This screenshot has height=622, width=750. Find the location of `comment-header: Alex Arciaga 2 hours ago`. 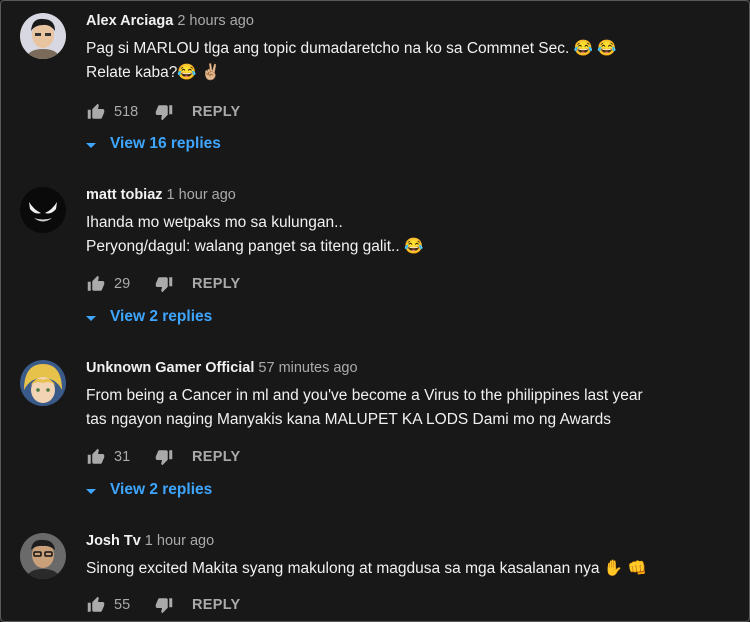

comment-header: Alex Arciaga 2 hours ago is located at coordinates (170, 21).